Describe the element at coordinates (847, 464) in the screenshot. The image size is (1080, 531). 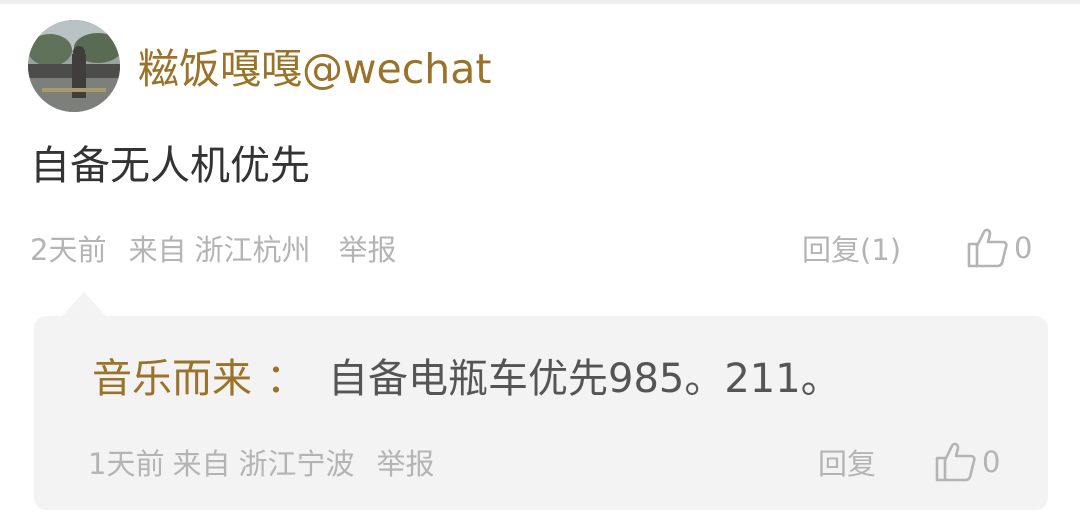
I see `reply-reply-button: 回复` at that location.